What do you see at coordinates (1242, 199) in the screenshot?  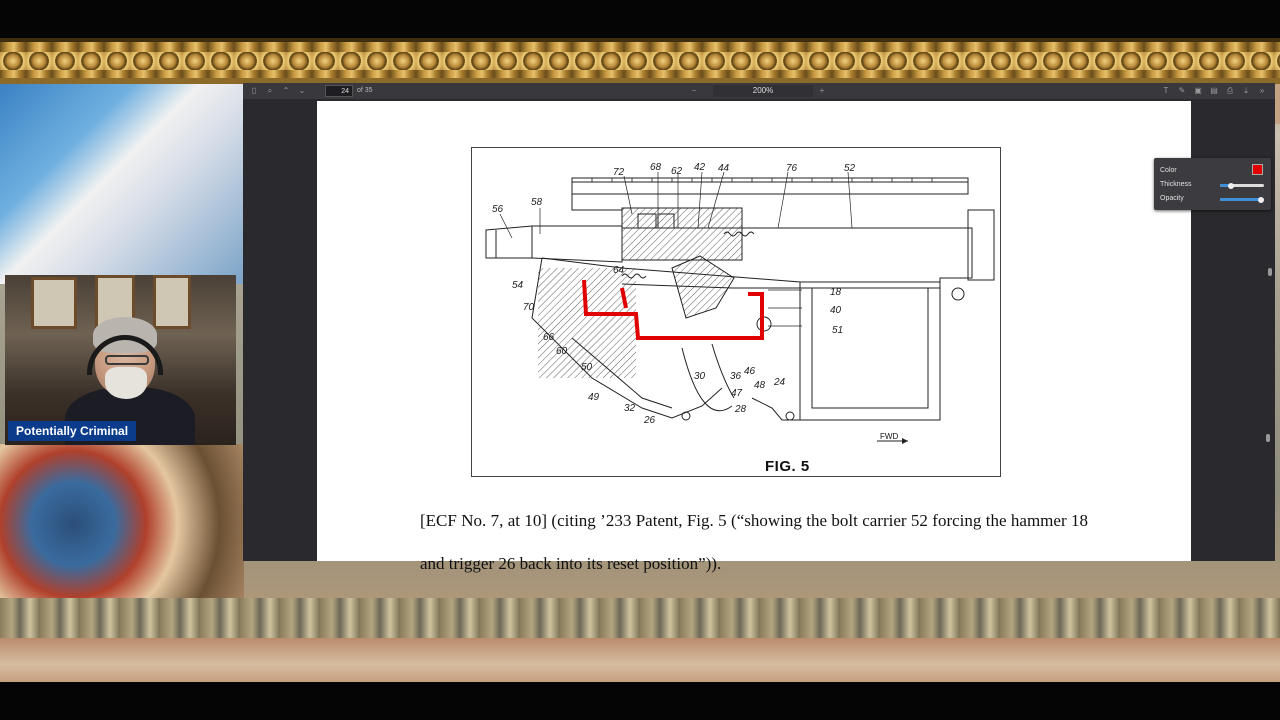 I see `opacity-slider` at bounding box center [1242, 199].